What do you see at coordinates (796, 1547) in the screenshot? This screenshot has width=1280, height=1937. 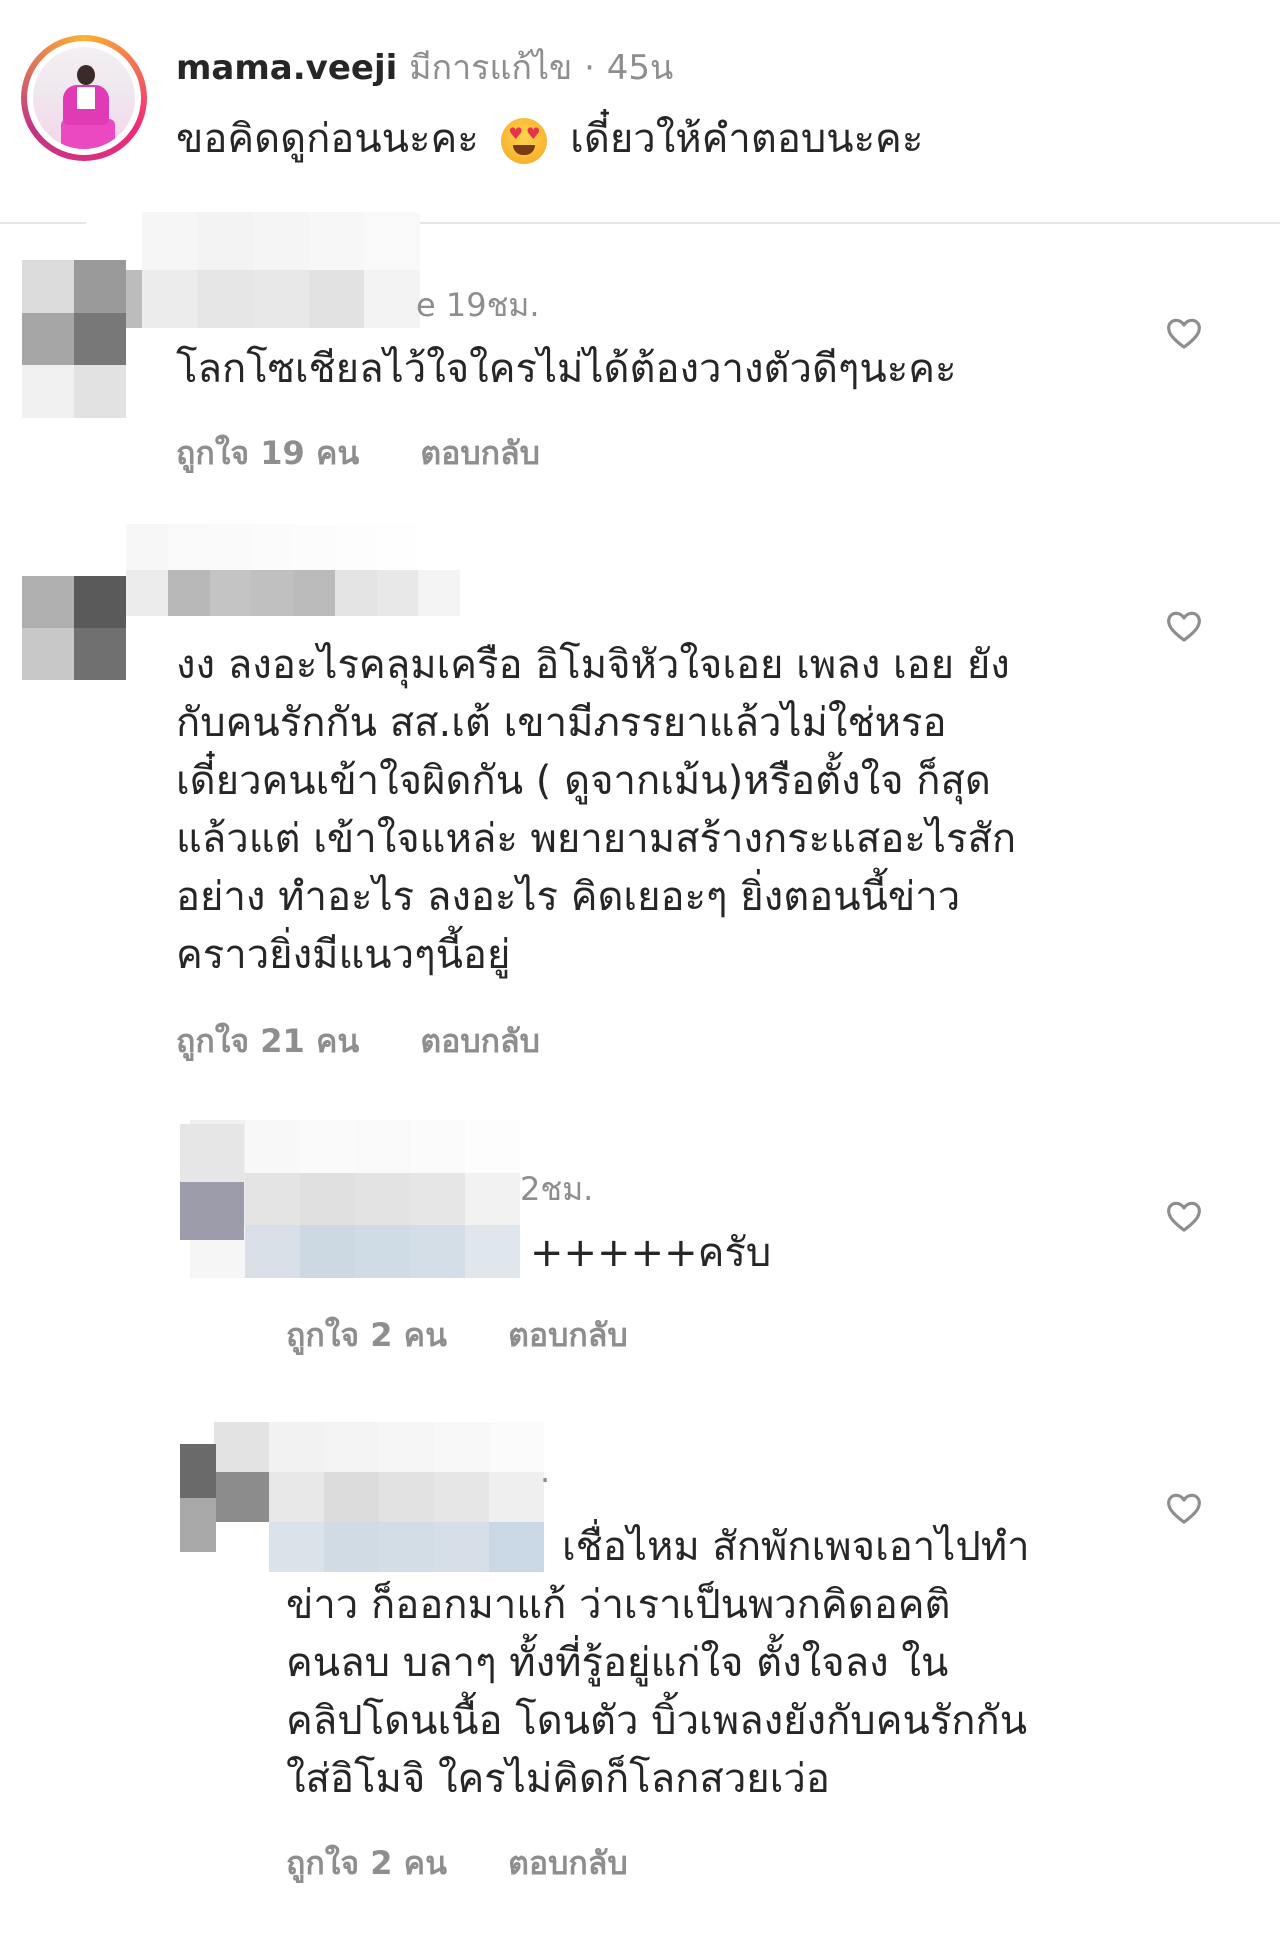 I see `comment-line: เชื่อไหม สักพักเพจเอาไปทำ` at bounding box center [796, 1547].